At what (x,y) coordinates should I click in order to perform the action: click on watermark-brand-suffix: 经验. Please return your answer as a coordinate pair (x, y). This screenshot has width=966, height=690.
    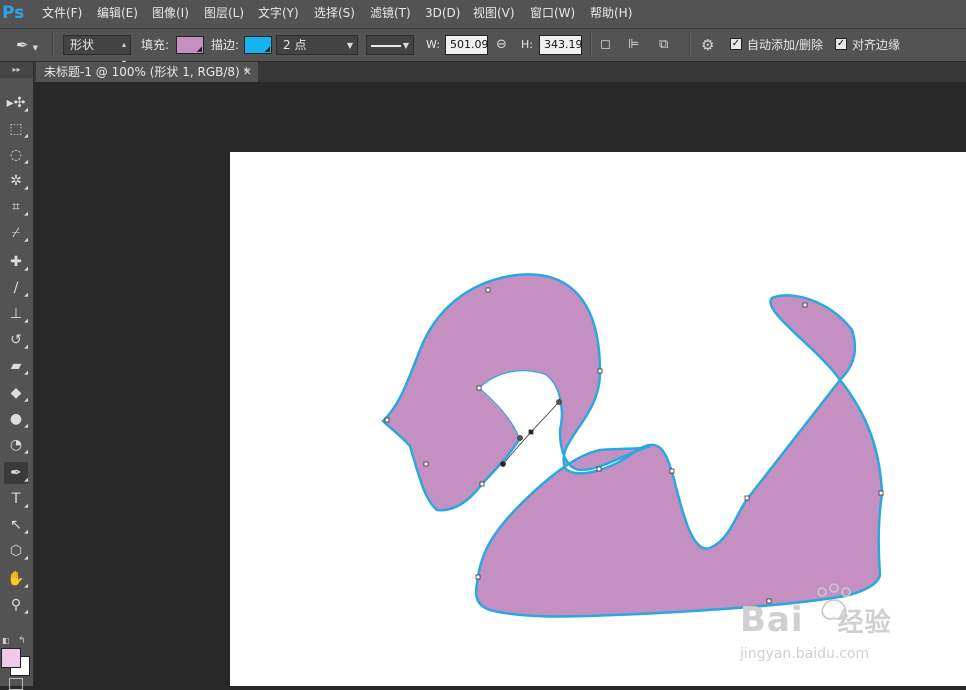
    Looking at the image, I should click on (864, 623).